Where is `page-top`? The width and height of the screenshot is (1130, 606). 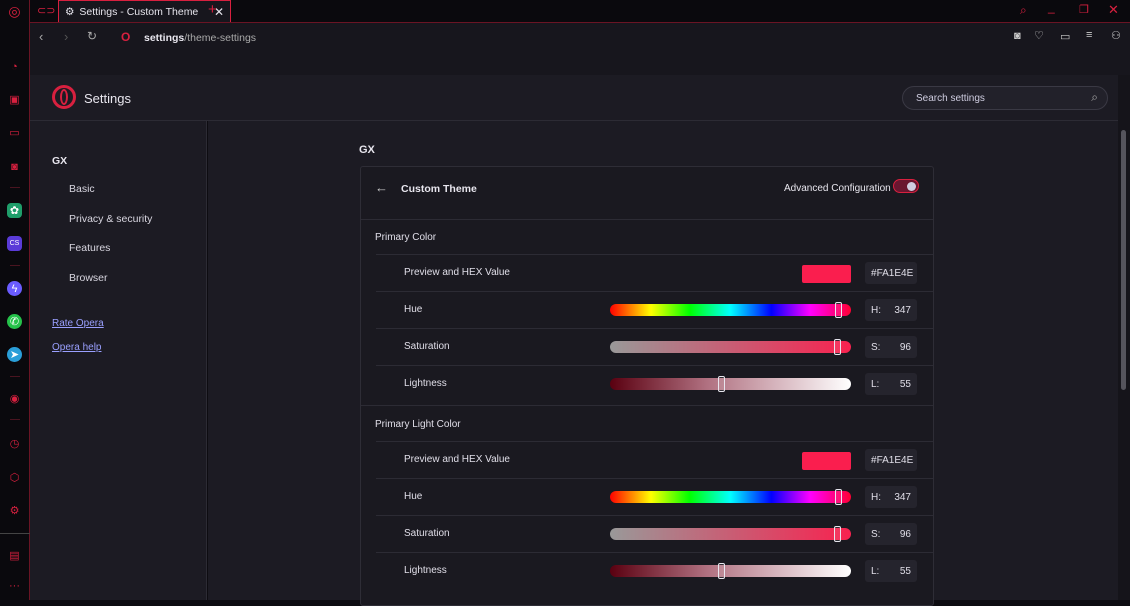 page-top is located at coordinates (580, 63).